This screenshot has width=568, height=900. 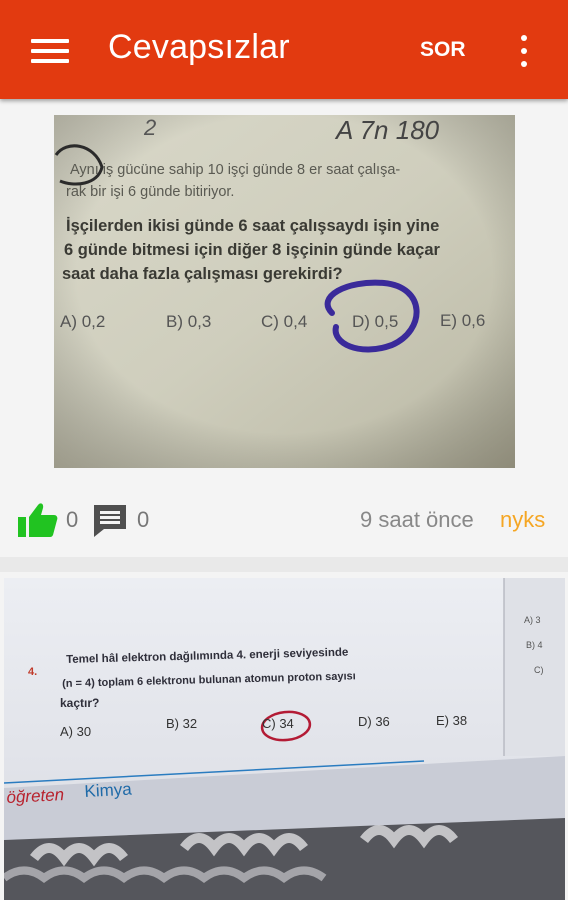 What do you see at coordinates (375, 321) in the screenshot?
I see `photo-option-circled: D) 0,5` at bounding box center [375, 321].